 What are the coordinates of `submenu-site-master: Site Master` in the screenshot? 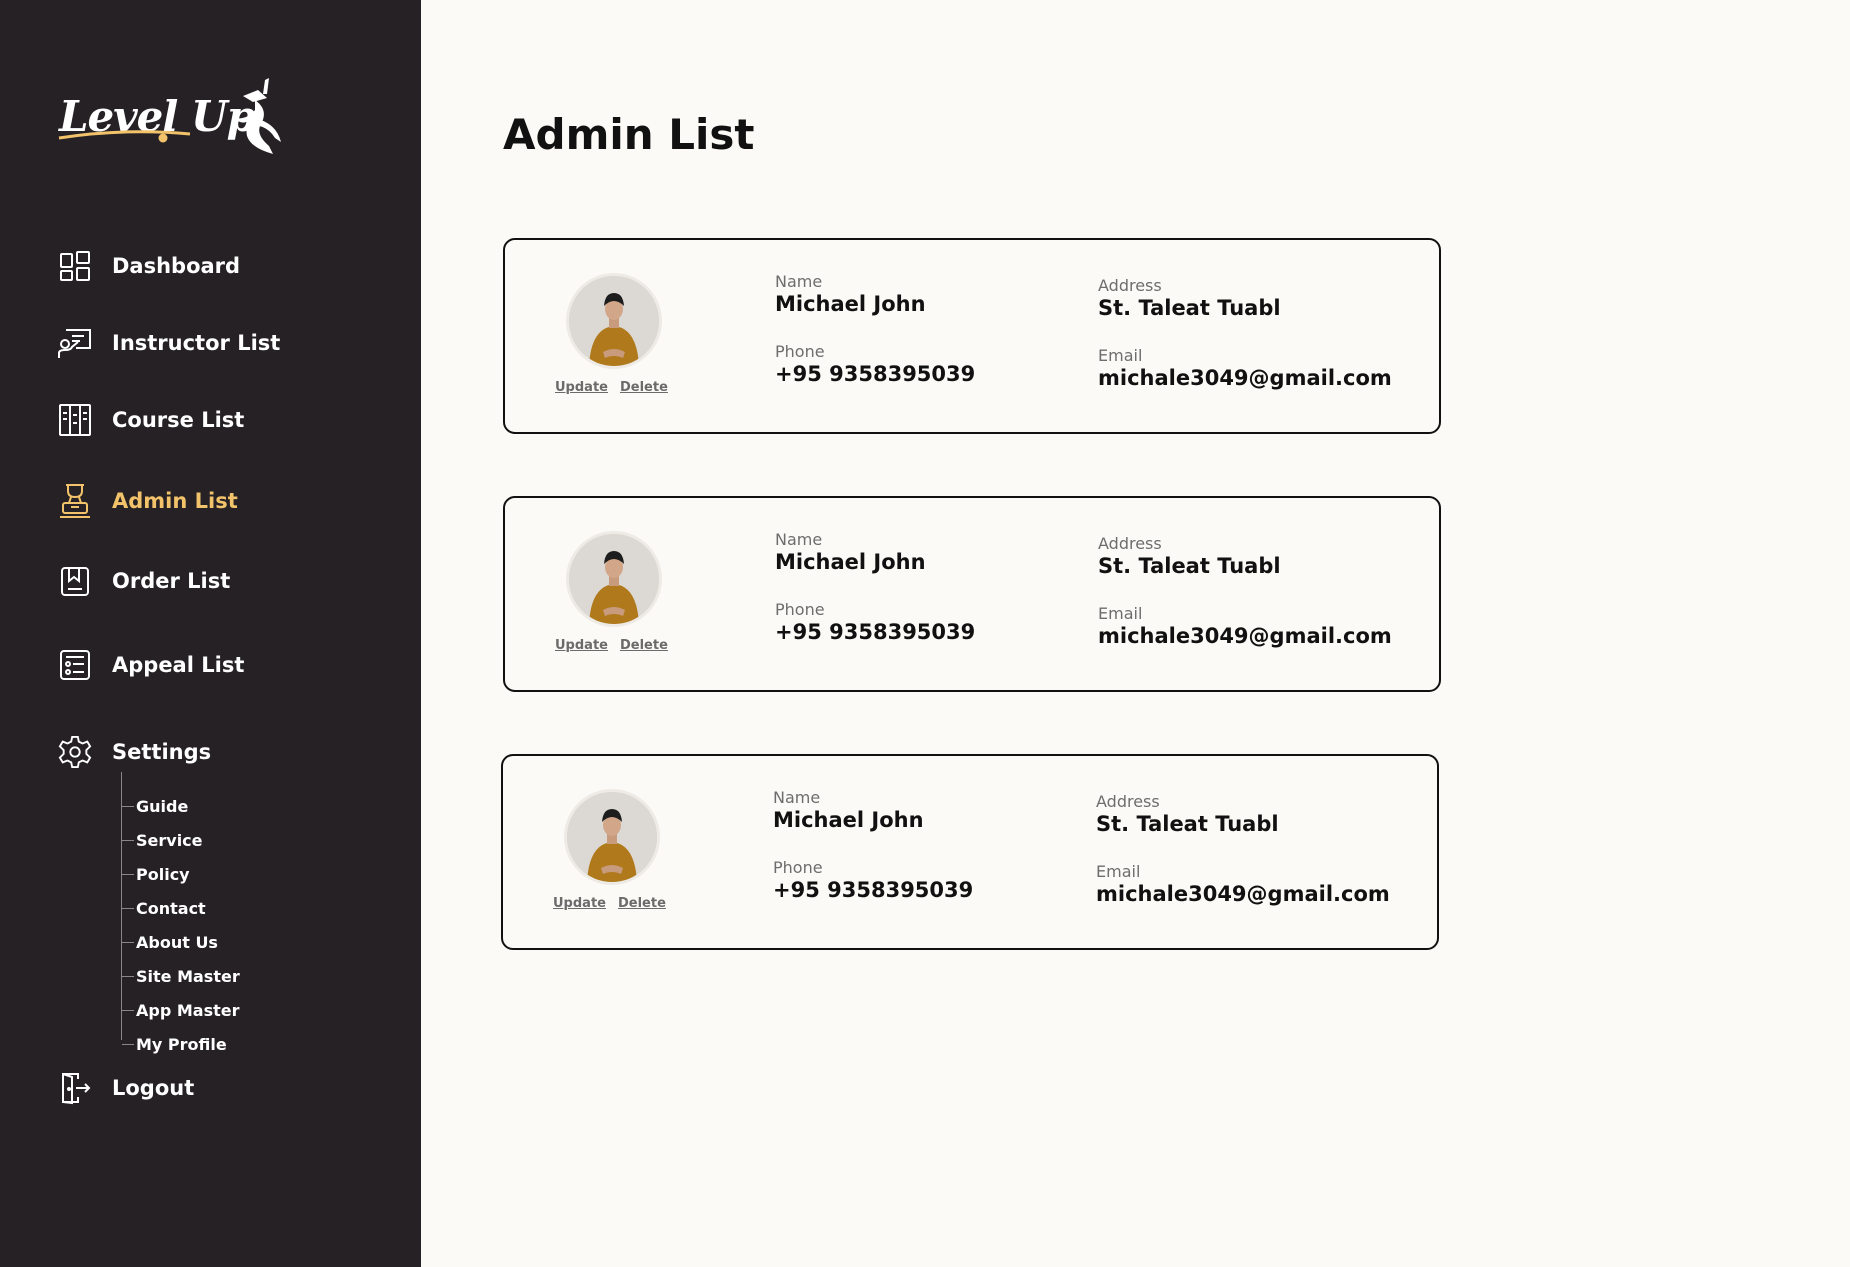 It's located at (181, 976).